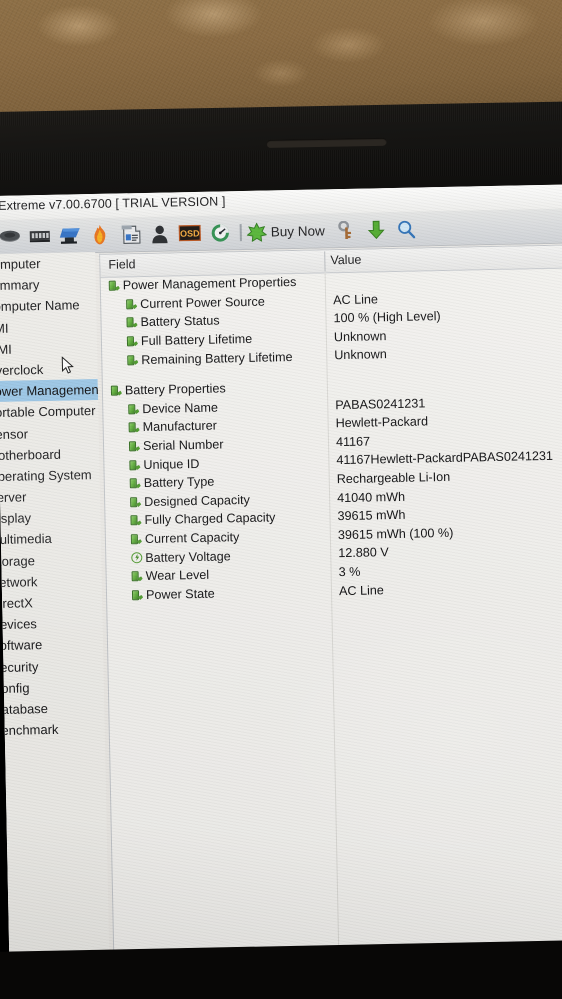 The image size is (562, 999). Describe the element at coordinates (48, 263) in the screenshot. I see `sidebar-item-computer: Computer` at that location.